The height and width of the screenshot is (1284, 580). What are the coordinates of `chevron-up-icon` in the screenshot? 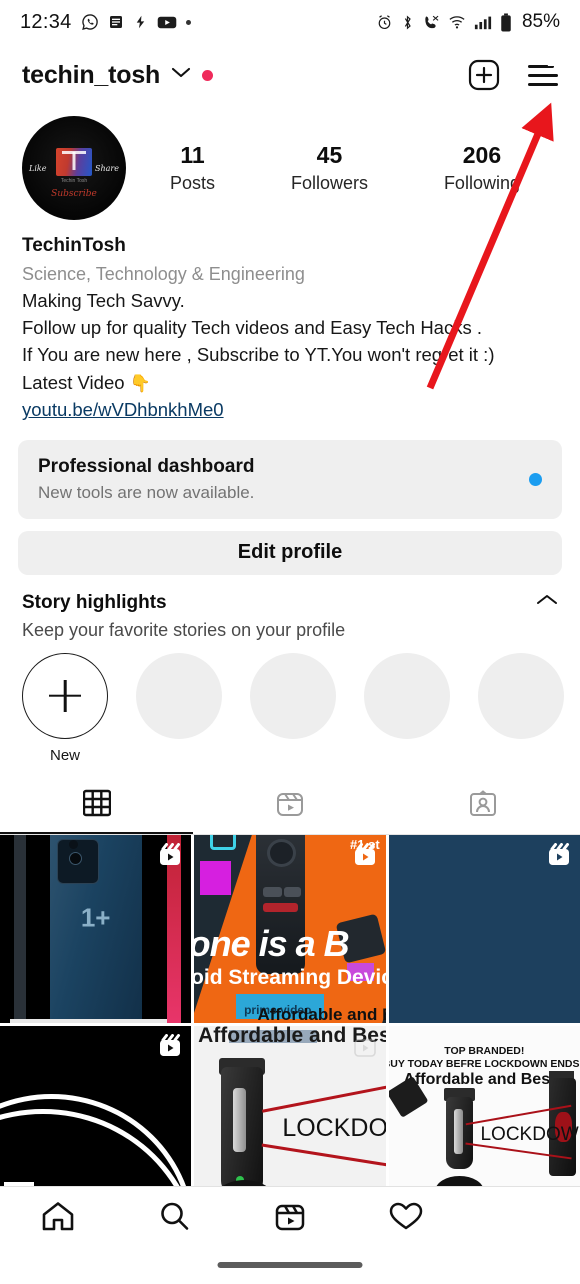 It's located at (547, 602).